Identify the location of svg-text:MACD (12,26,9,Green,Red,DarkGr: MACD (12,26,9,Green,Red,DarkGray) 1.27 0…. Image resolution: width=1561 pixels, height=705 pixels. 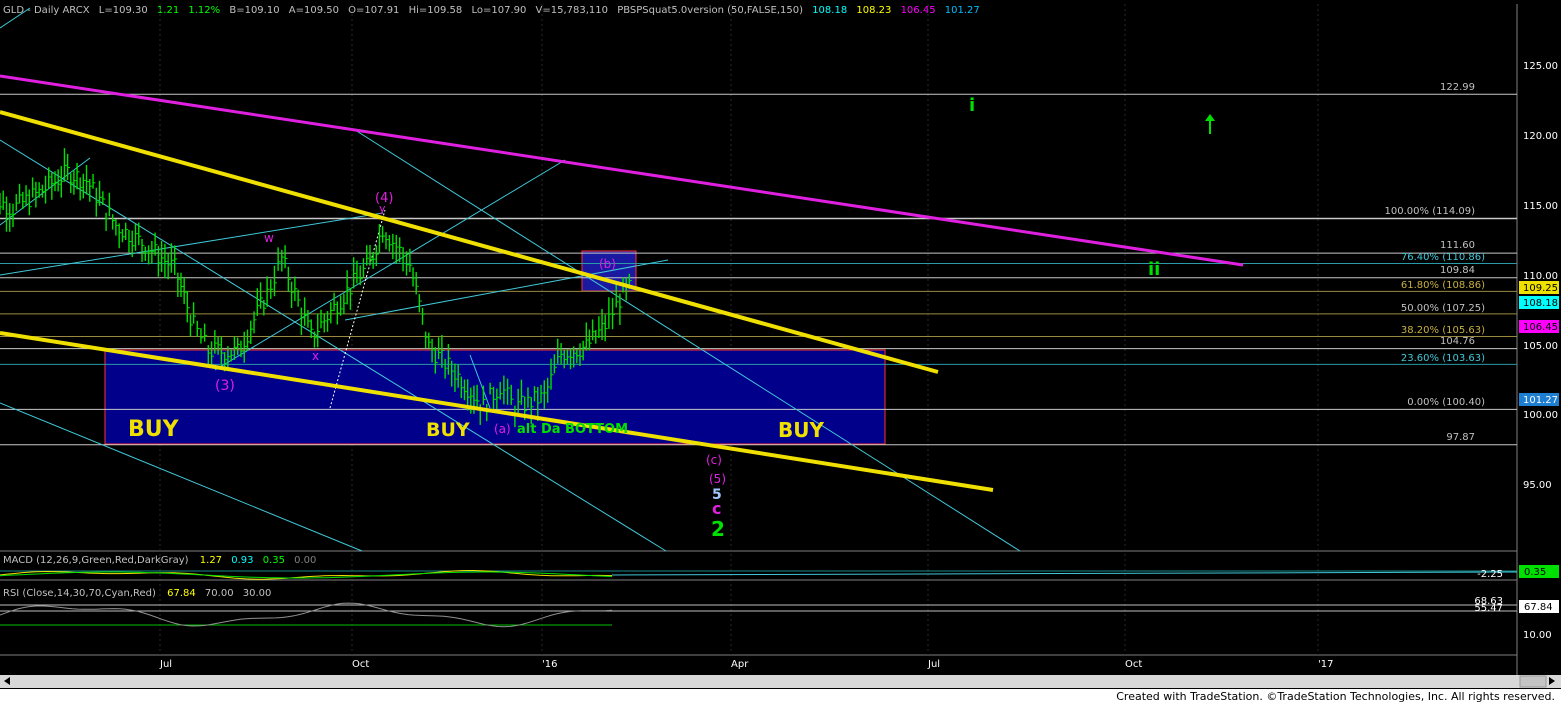
(159, 560).